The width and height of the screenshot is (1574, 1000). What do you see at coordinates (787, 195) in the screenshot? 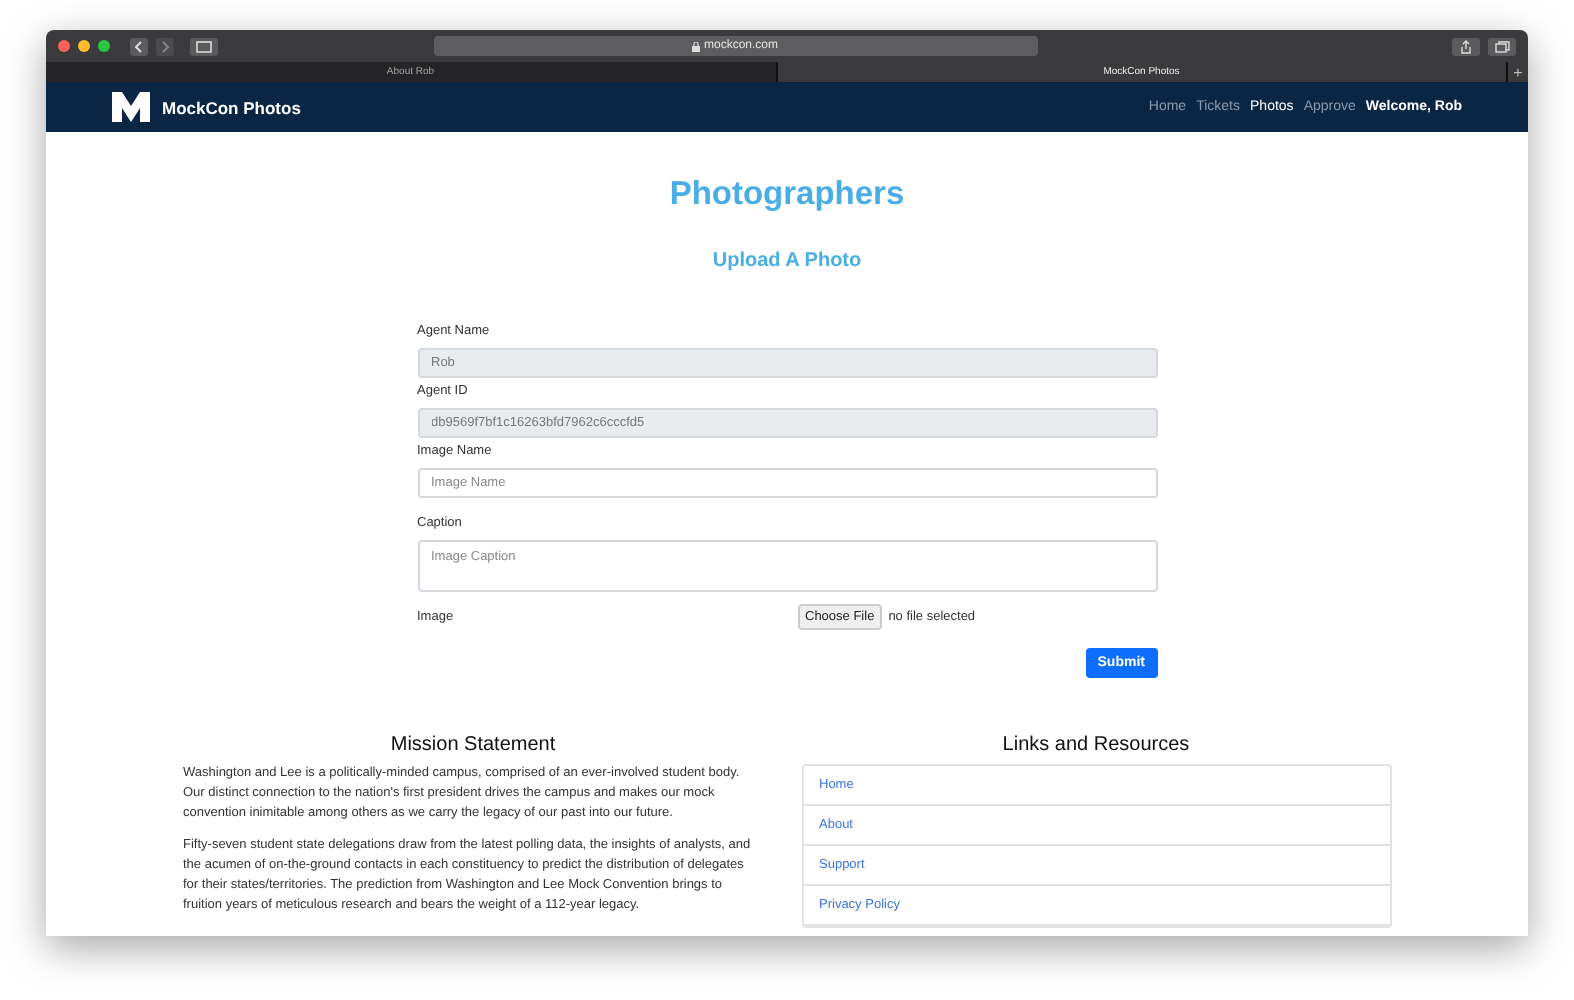
I see `page-title: Photographers` at bounding box center [787, 195].